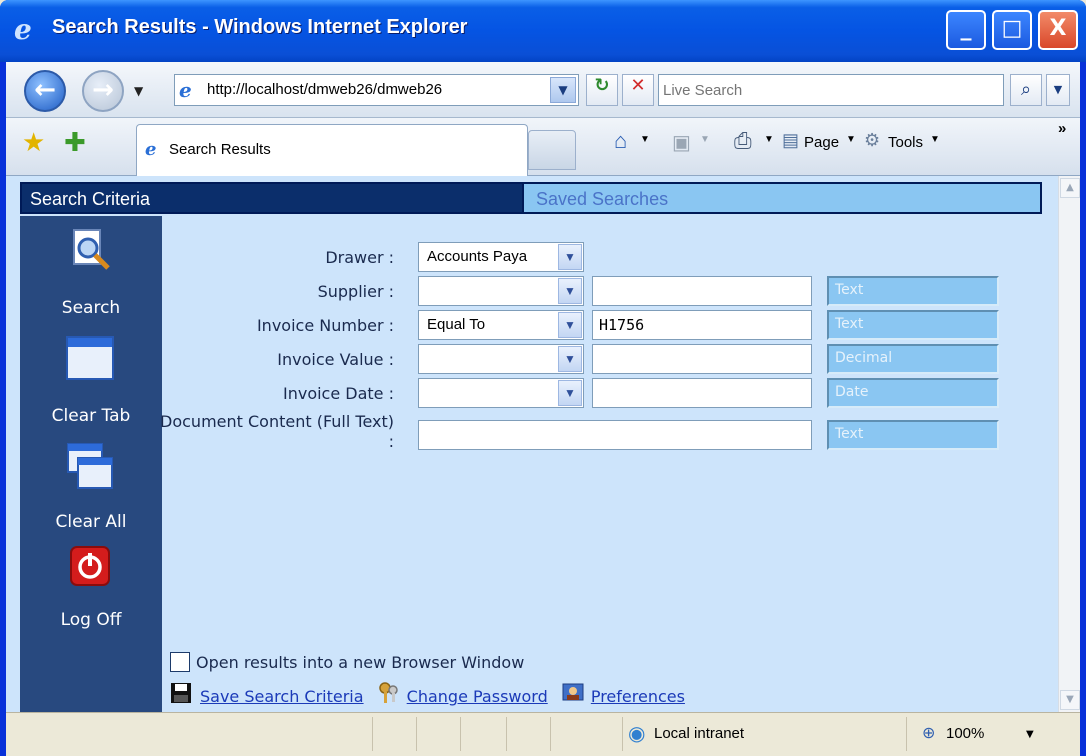 The height and width of the screenshot is (756, 1086). I want to click on scroll-up-icon: ▲, so click(1070, 188).